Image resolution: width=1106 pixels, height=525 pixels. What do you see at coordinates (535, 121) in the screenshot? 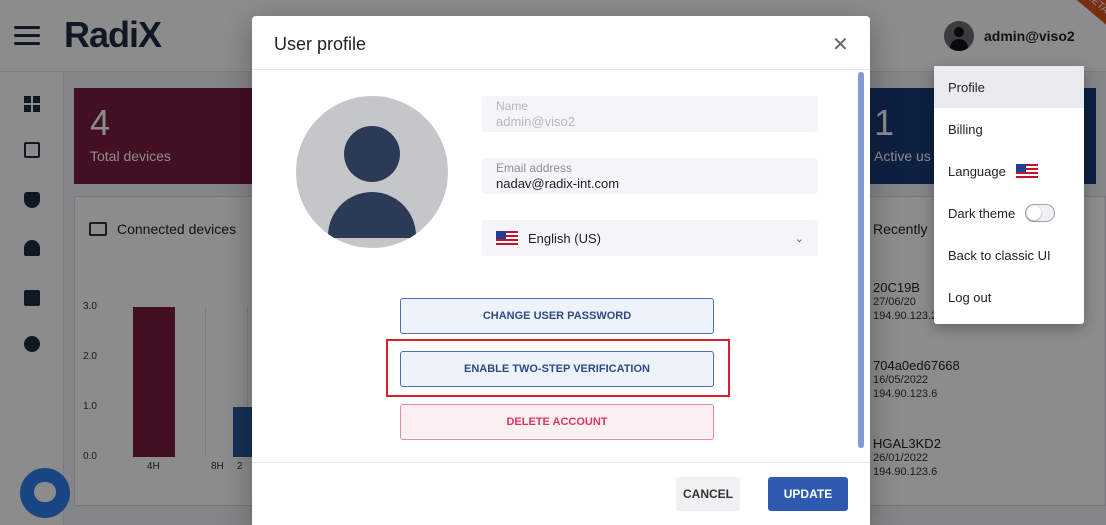
I see `name-value: admin@viso2` at bounding box center [535, 121].